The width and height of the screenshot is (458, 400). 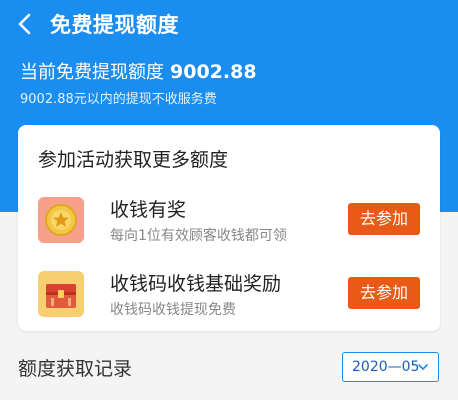 What do you see at coordinates (423, 367) in the screenshot?
I see `chevron-down-icon` at bounding box center [423, 367].